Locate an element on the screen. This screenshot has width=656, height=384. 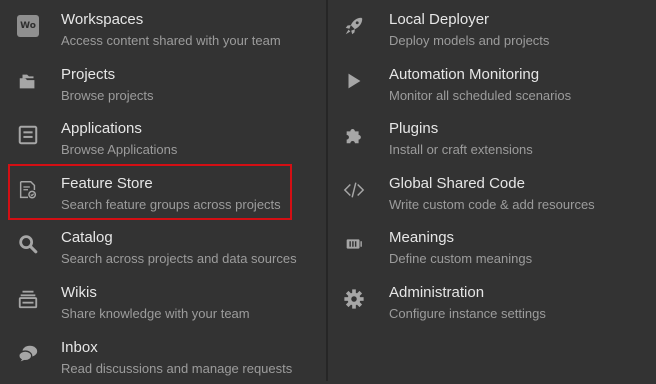
workspaces-icon: Wo is located at coordinates (28, 26).